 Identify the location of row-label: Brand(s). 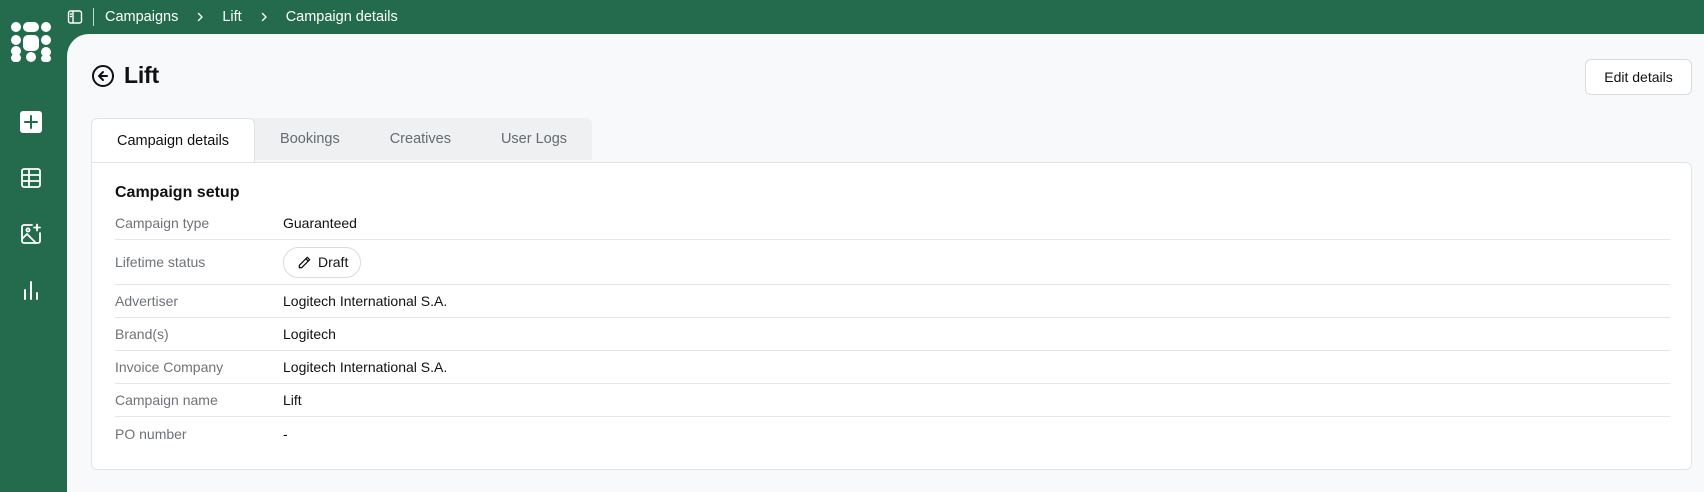
(142, 334).